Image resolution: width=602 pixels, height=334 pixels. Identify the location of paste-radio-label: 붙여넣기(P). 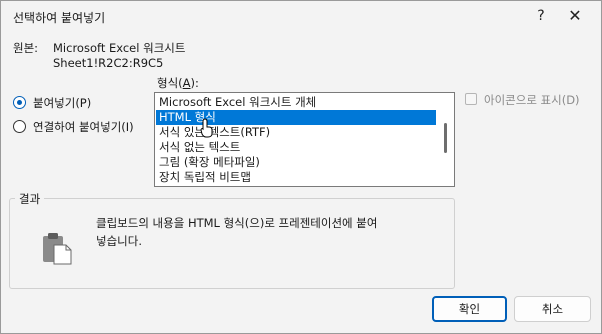
(62, 103).